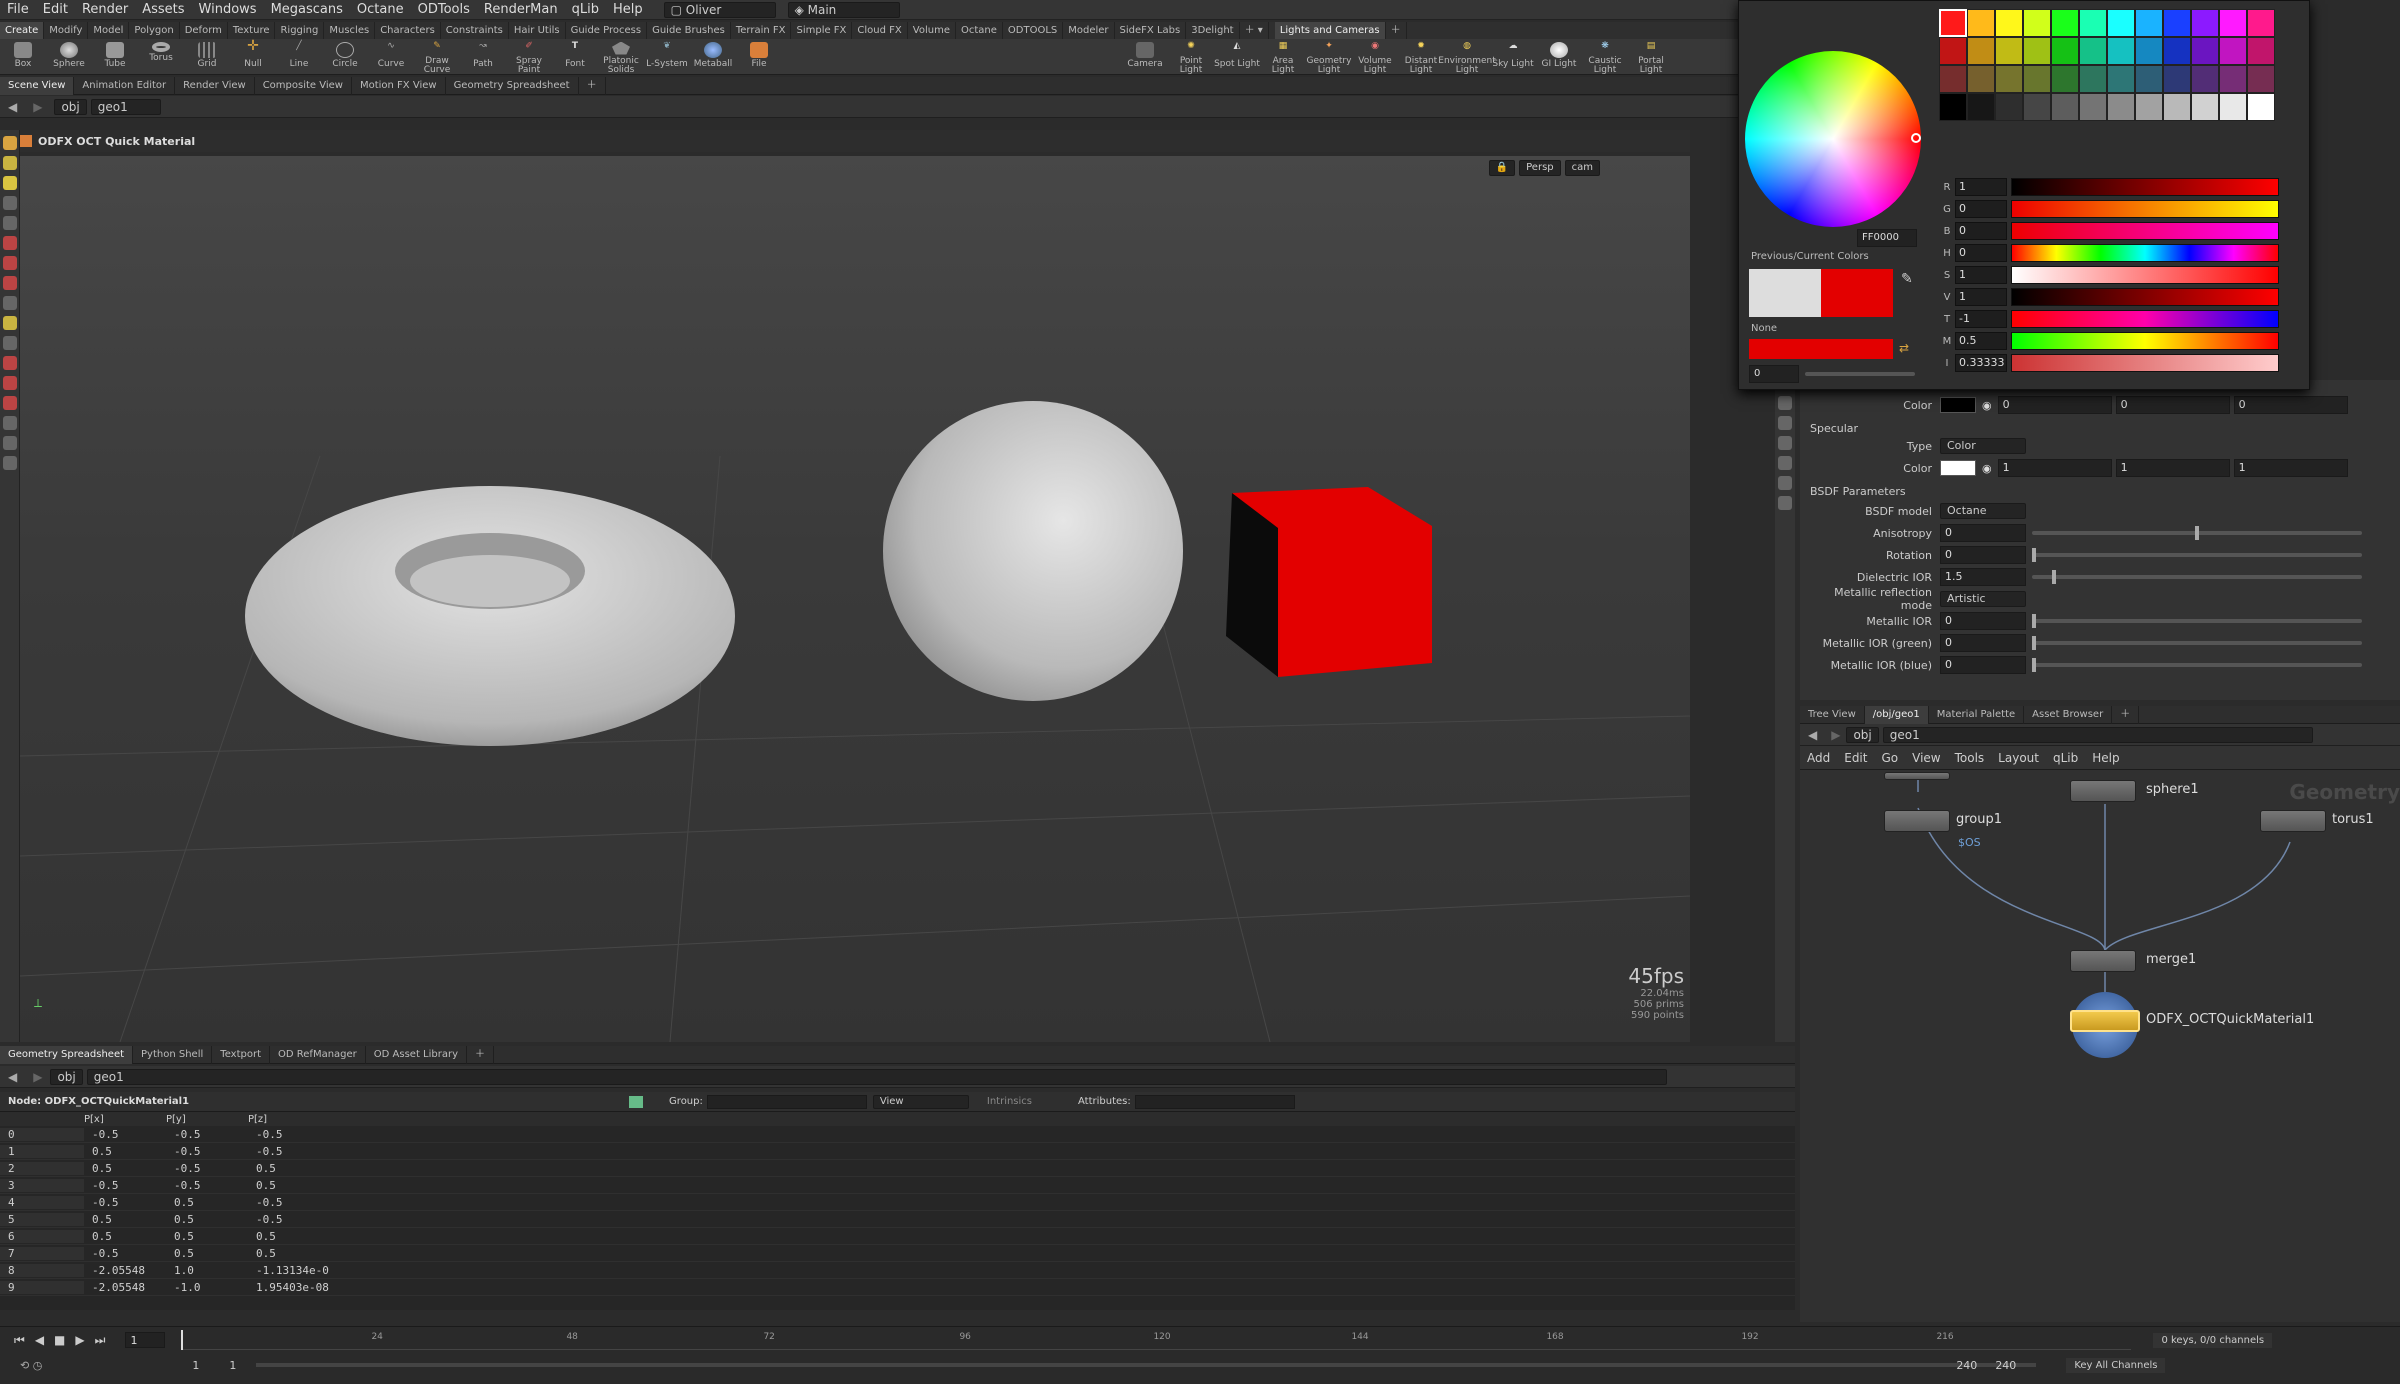  What do you see at coordinates (289, 1119) in the screenshot?
I see `col-pz: P[z]` at bounding box center [289, 1119].